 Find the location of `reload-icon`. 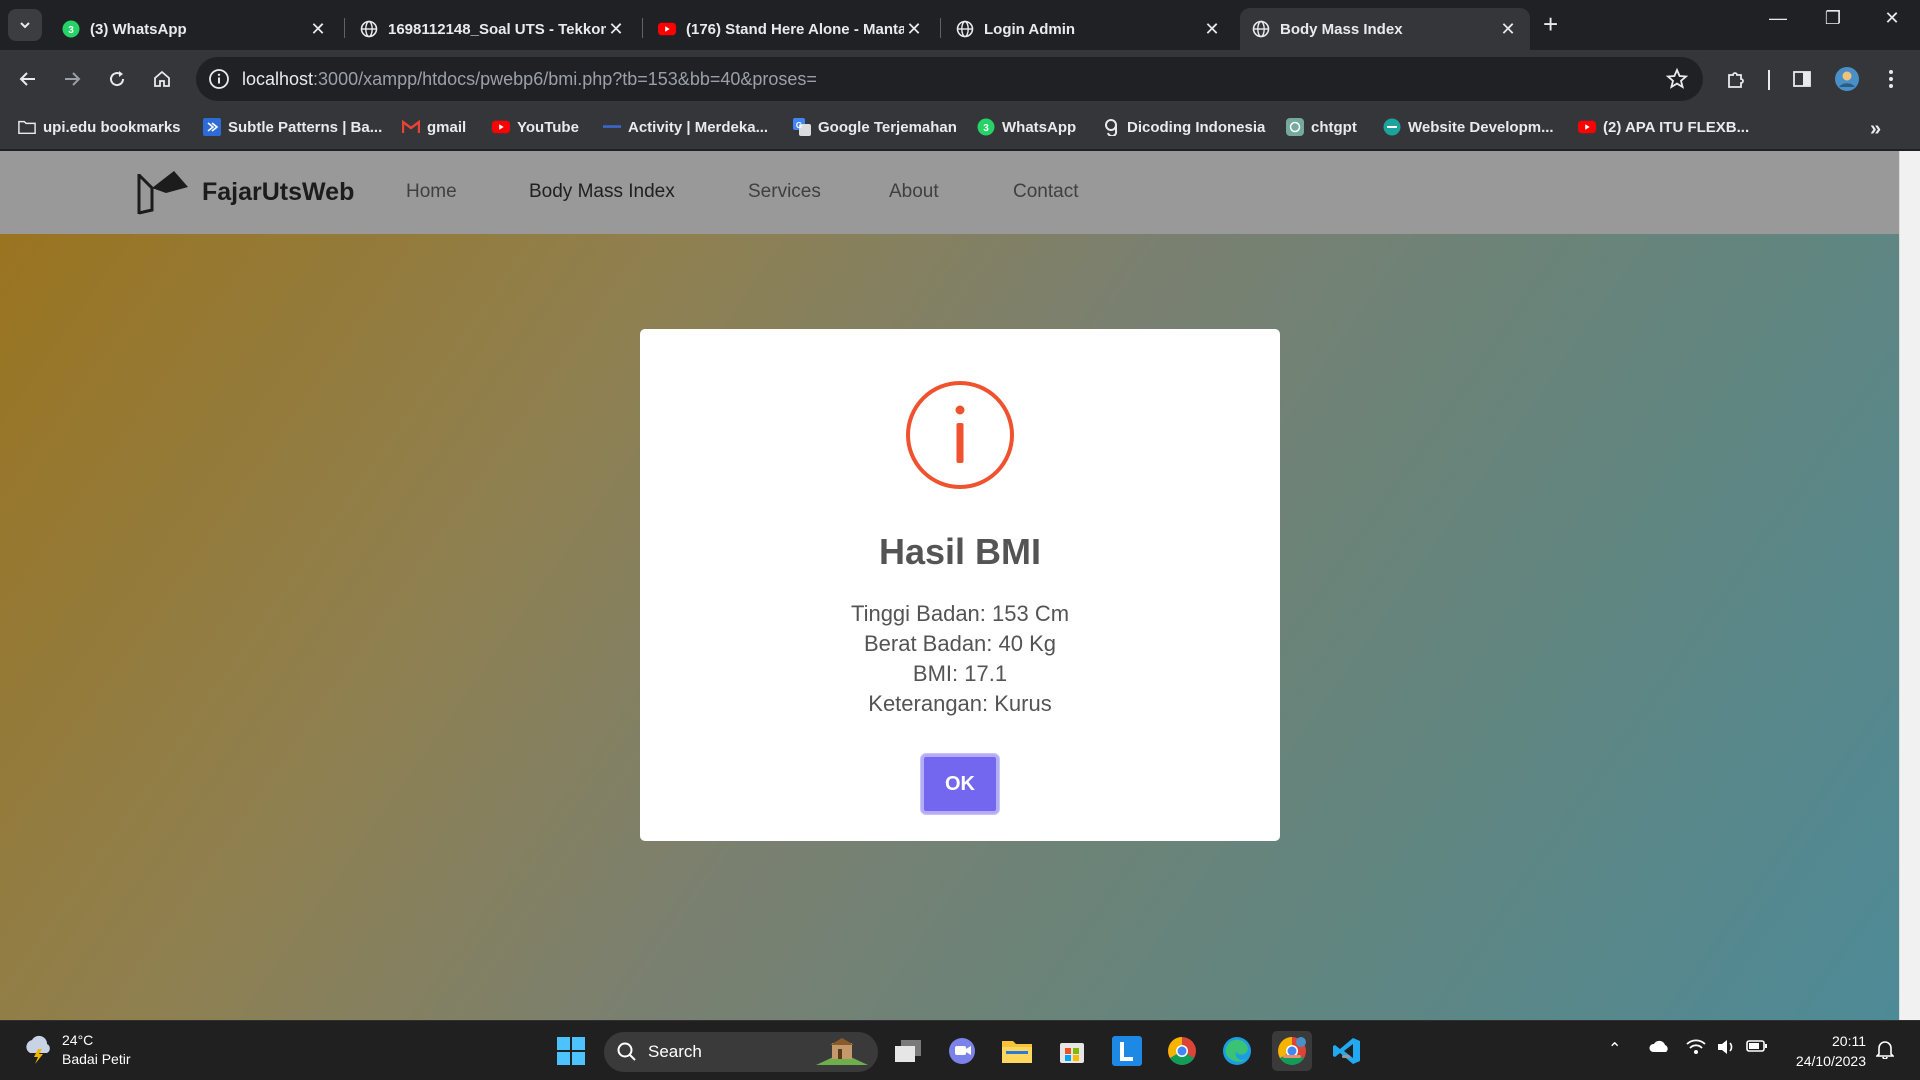

reload-icon is located at coordinates (117, 79).